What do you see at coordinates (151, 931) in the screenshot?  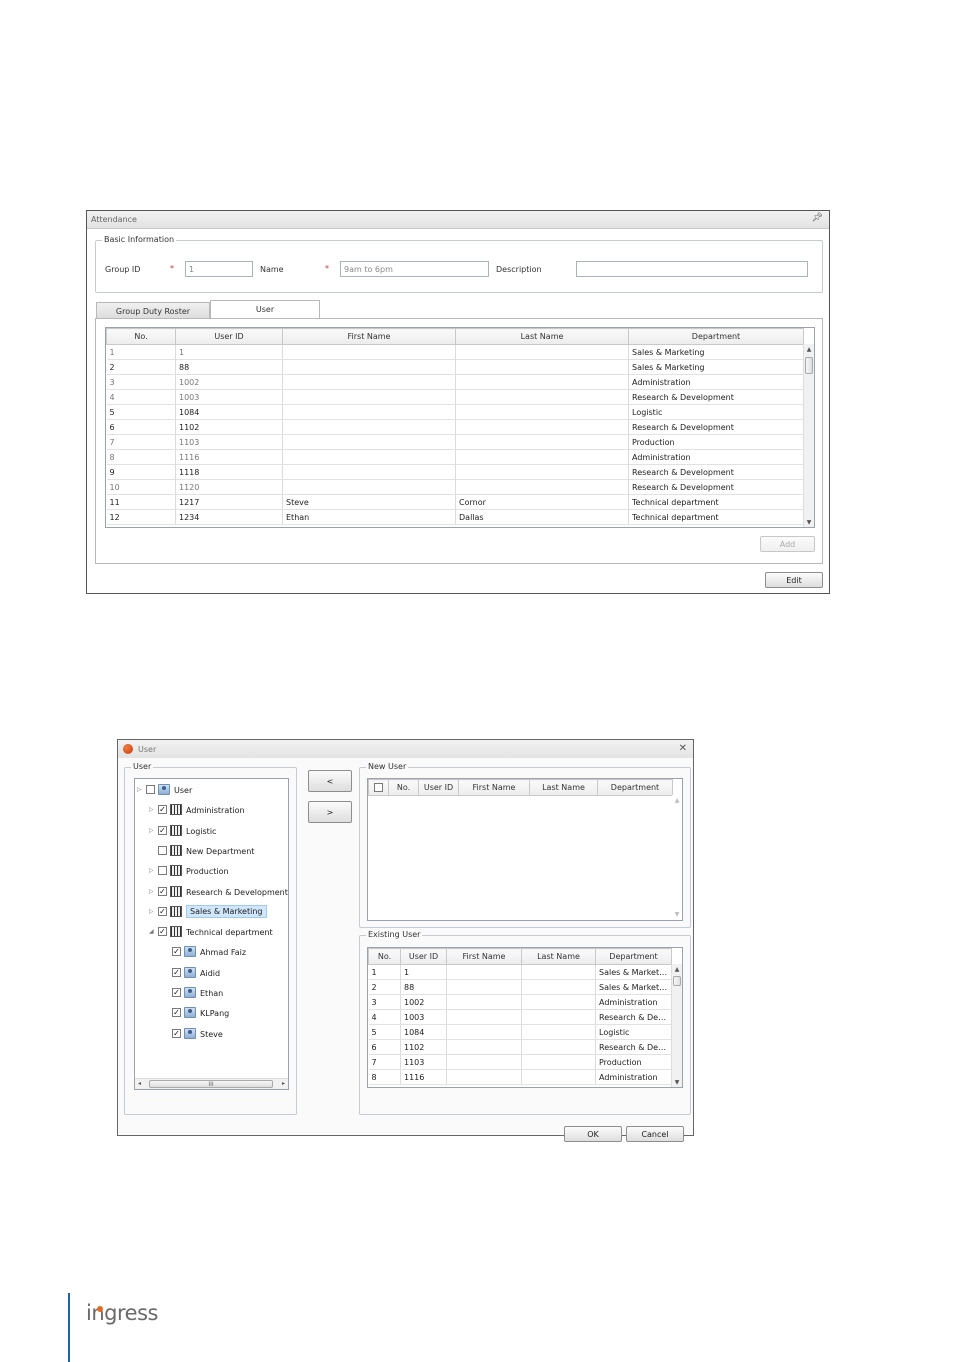 I see `collapse-arrow-icon: ◢` at bounding box center [151, 931].